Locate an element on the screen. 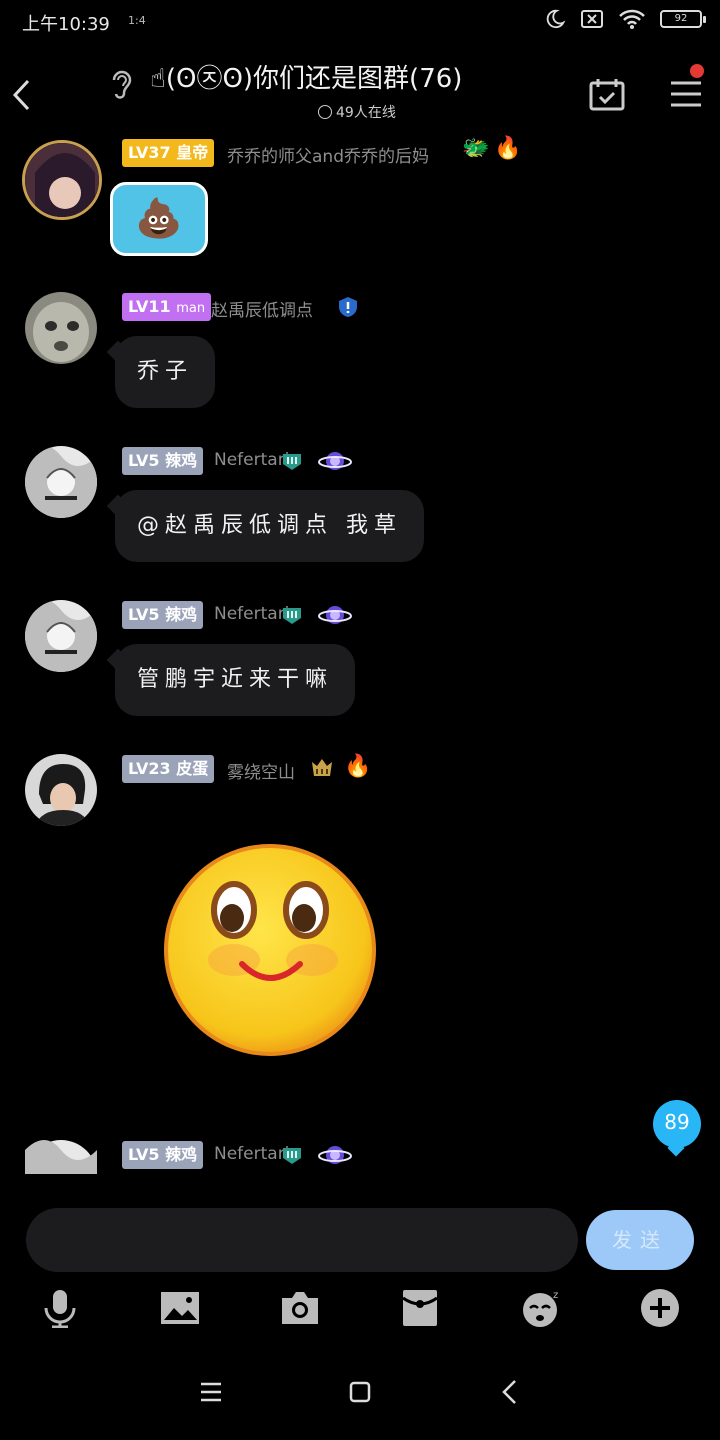  status-icons: 92 is located at coordinates (625, 19).